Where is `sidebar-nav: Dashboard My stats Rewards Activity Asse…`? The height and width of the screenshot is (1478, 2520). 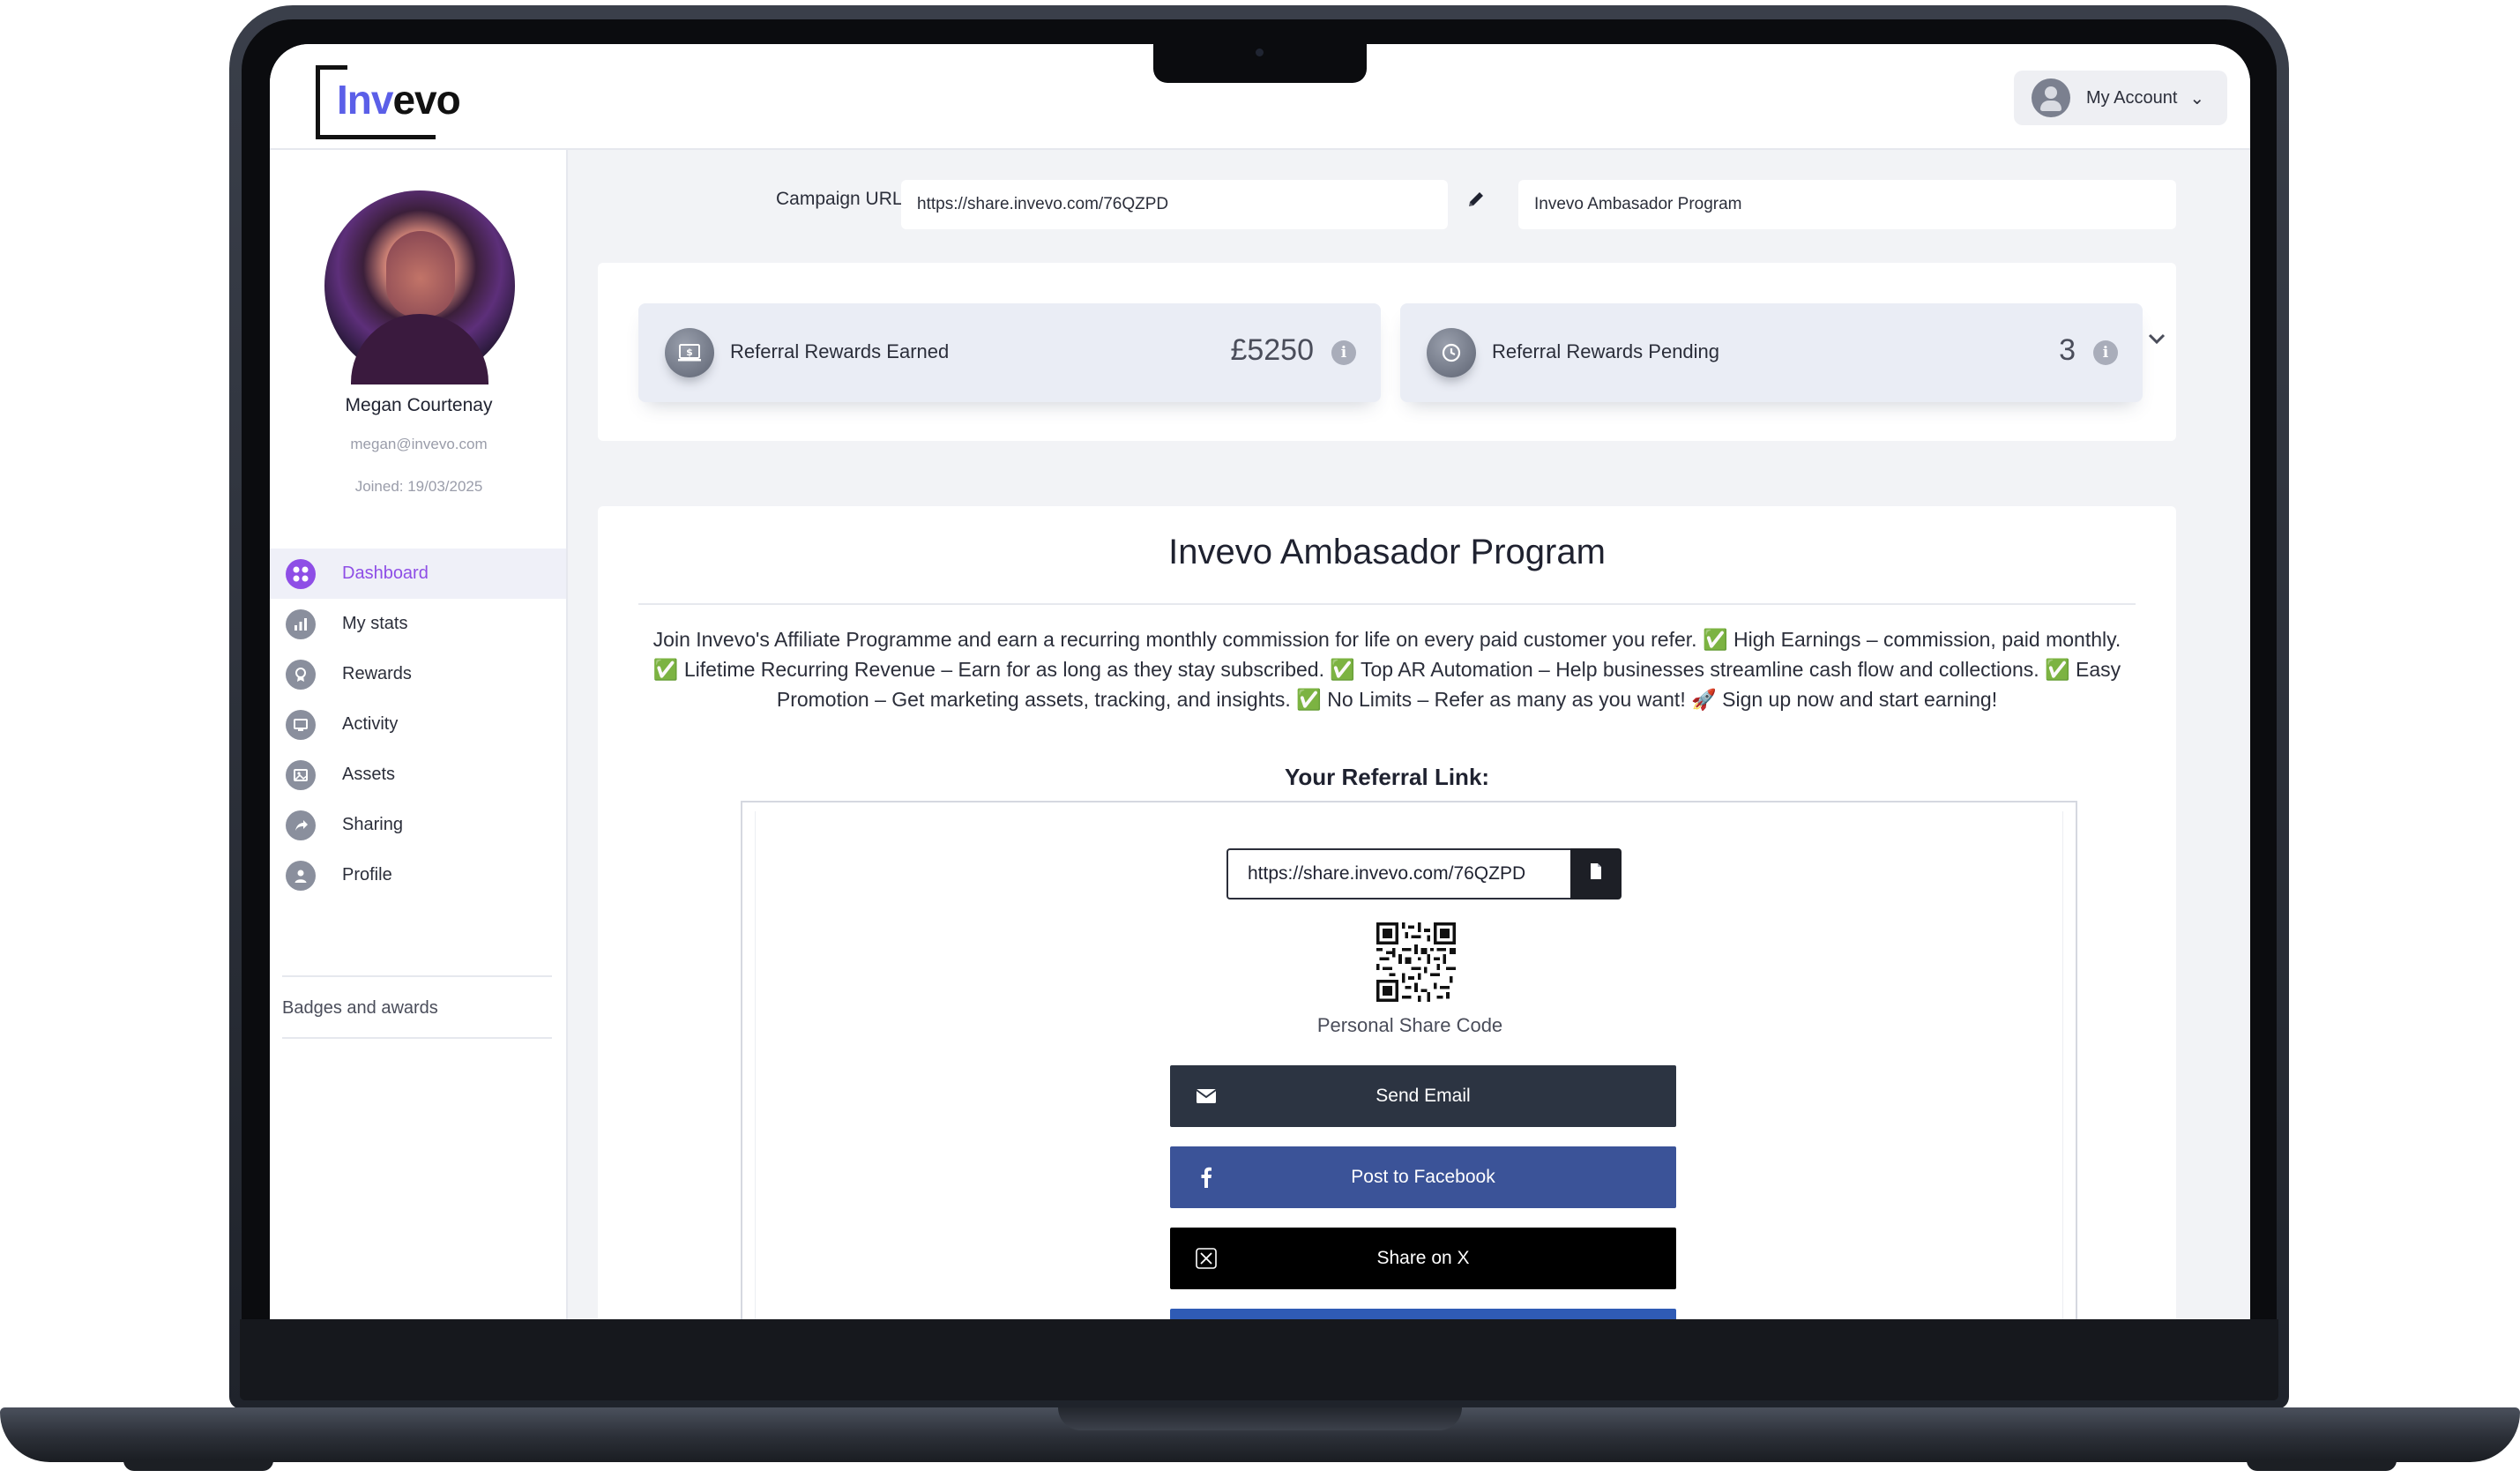
sidebar-nav: Dashboard My stats Rewards Activity Asse… is located at coordinates (418, 724).